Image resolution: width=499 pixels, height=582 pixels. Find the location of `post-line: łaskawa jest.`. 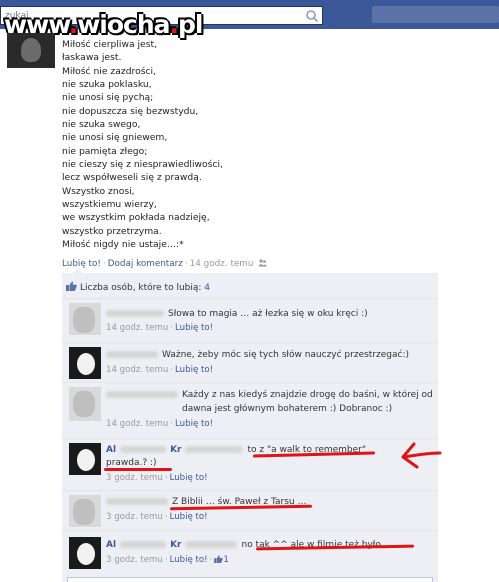

post-line: łaskawa jest. is located at coordinates (92, 58).